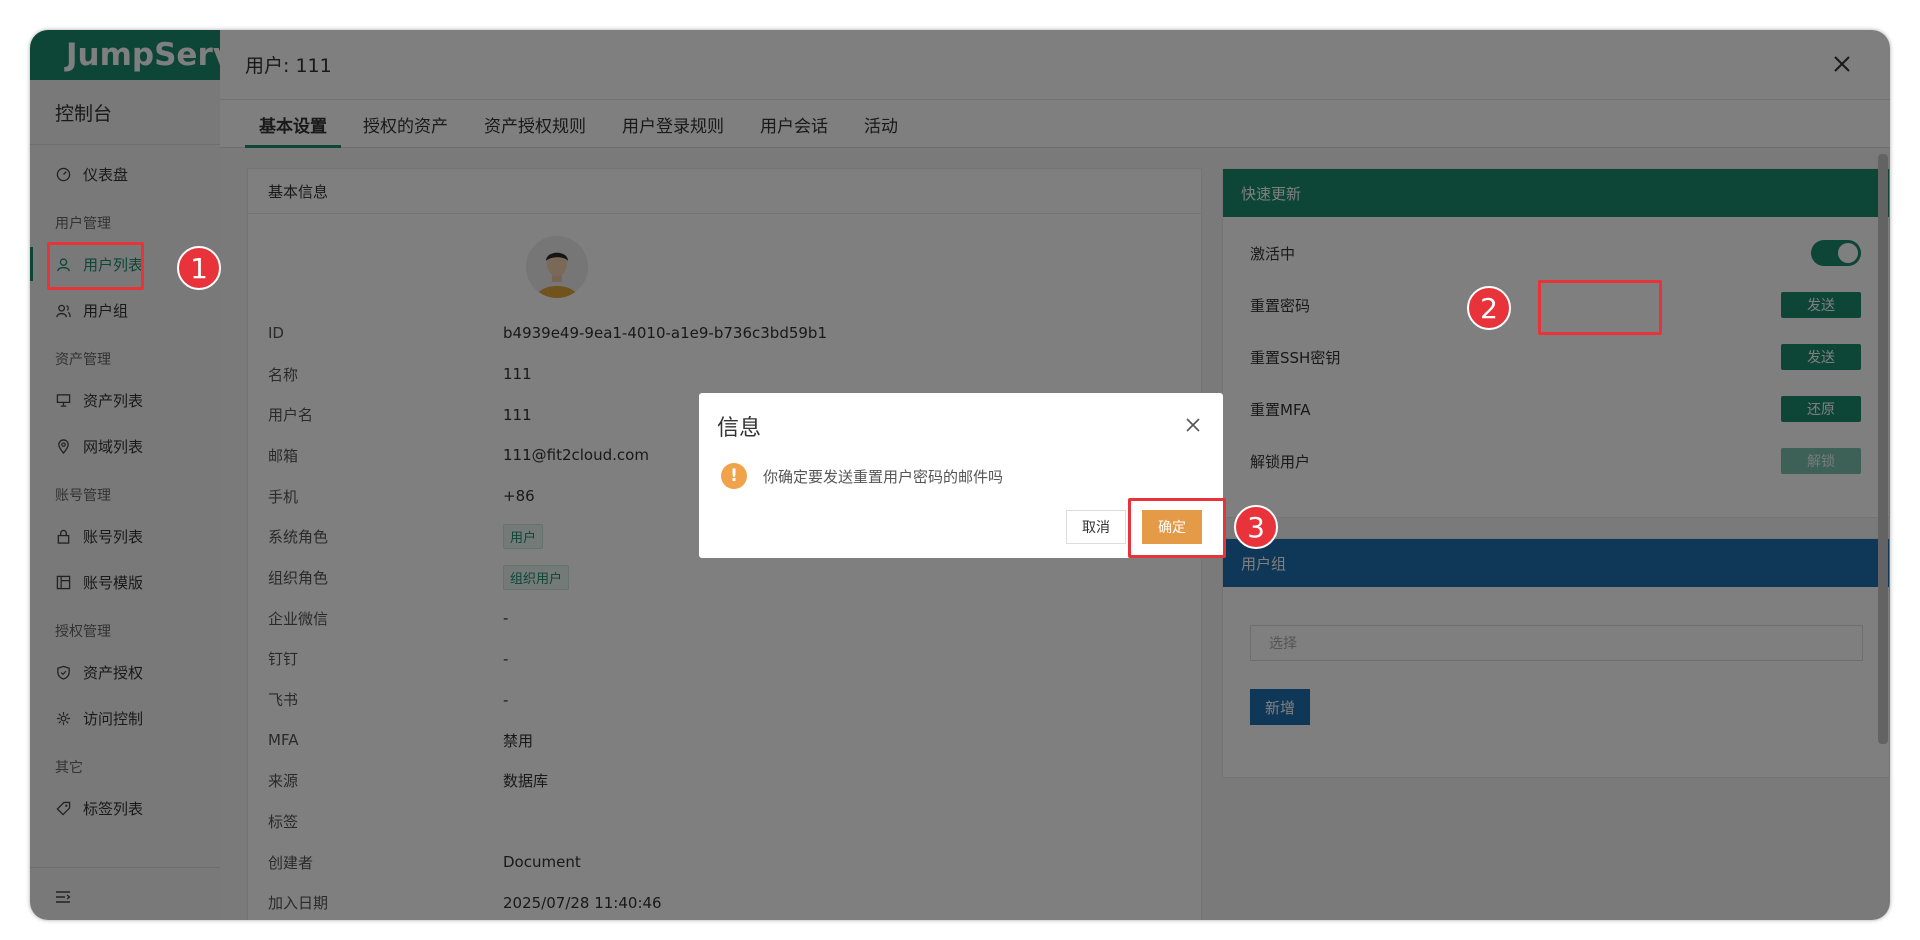 The image size is (1920, 940). Describe the element at coordinates (734, 476) in the screenshot. I see `warning-icon: !` at that location.